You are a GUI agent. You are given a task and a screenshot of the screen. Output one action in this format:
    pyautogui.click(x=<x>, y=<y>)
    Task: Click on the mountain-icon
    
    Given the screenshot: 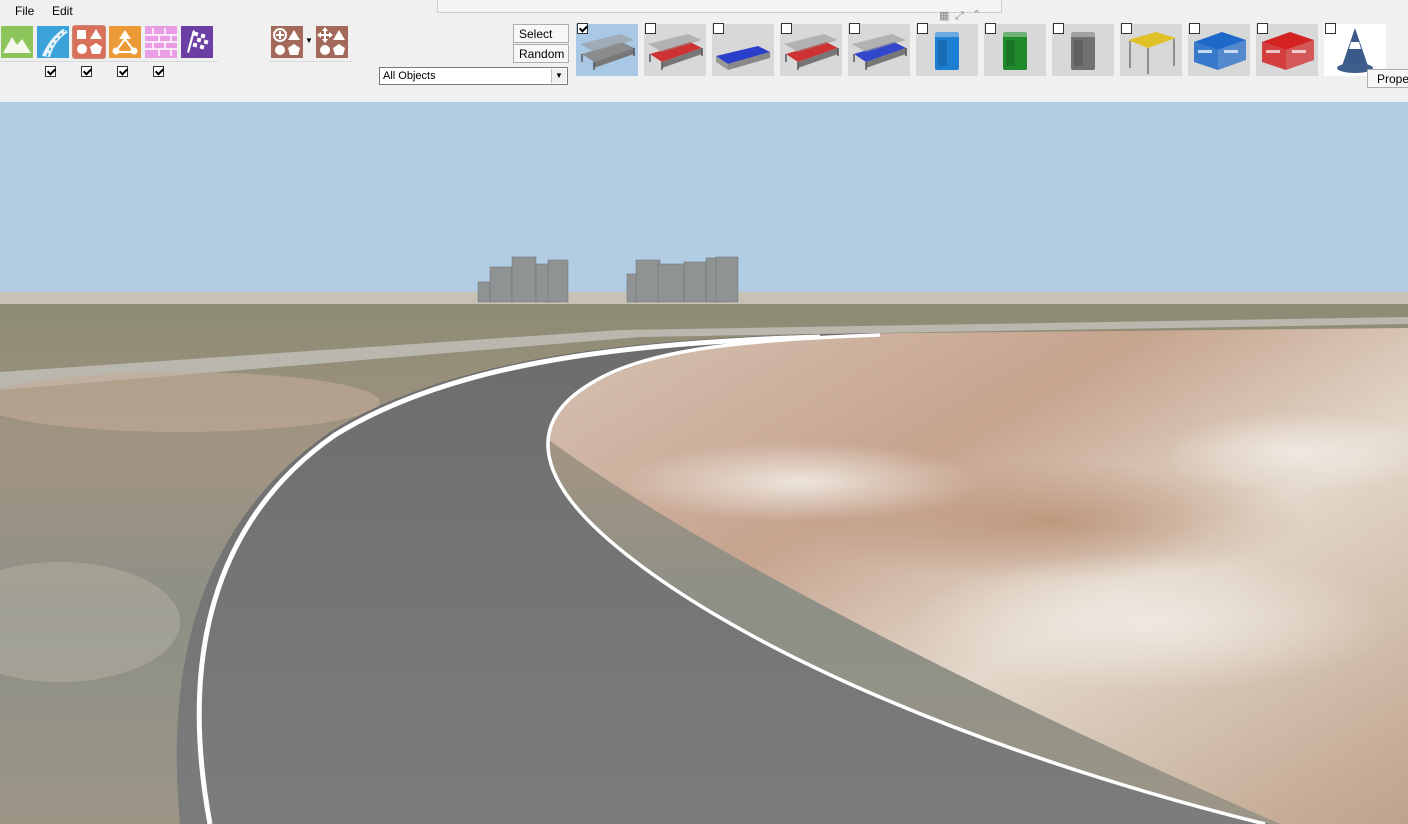 What is the action you would take?
    pyautogui.click(x=17, y=42)
    